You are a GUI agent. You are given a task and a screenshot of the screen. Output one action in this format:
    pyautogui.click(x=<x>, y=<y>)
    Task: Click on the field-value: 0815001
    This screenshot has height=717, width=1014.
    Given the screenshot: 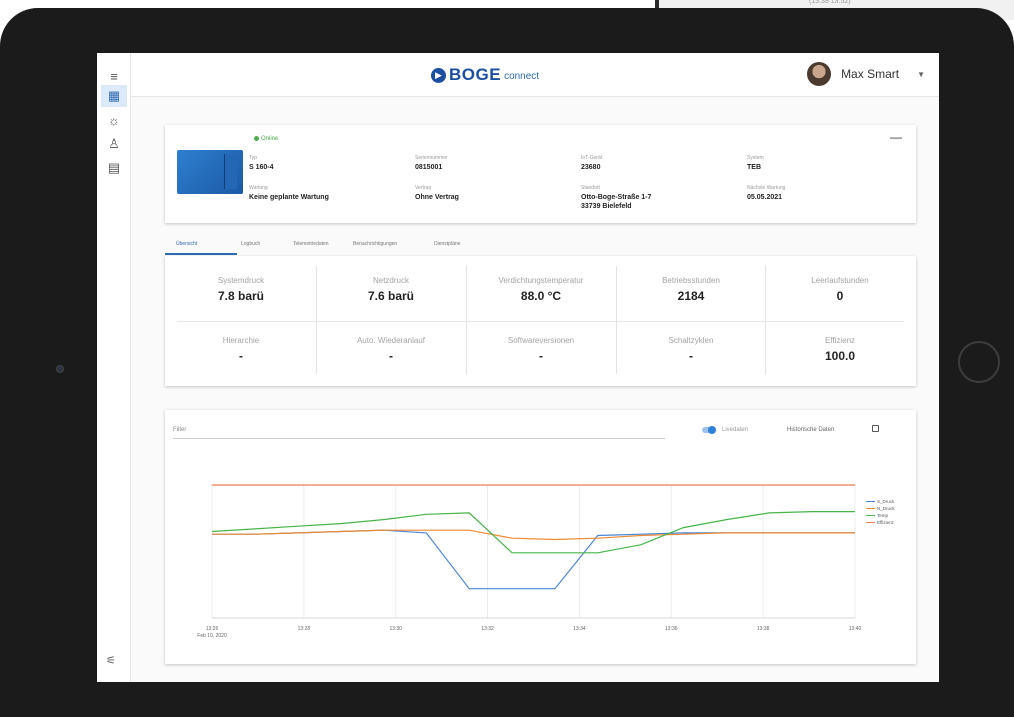 What is the action you would take?
    pyautogui.click(x=429, y=167)
    